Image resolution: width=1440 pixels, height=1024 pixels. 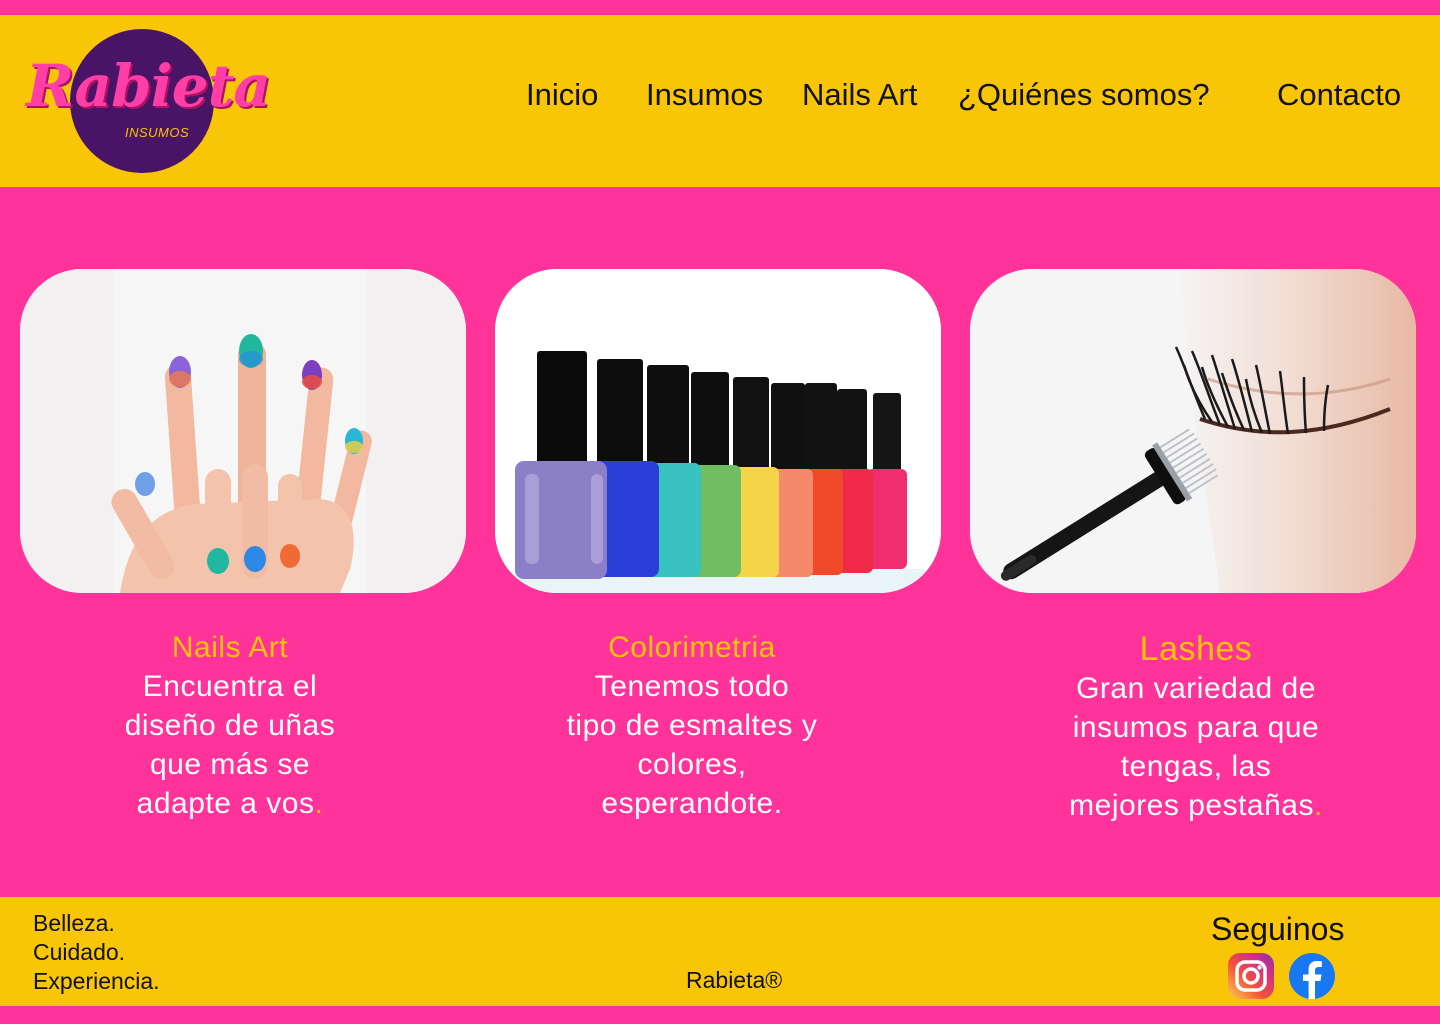 I want to click on card-lashes-line: insumos para que, so click(x=1196, y=727).